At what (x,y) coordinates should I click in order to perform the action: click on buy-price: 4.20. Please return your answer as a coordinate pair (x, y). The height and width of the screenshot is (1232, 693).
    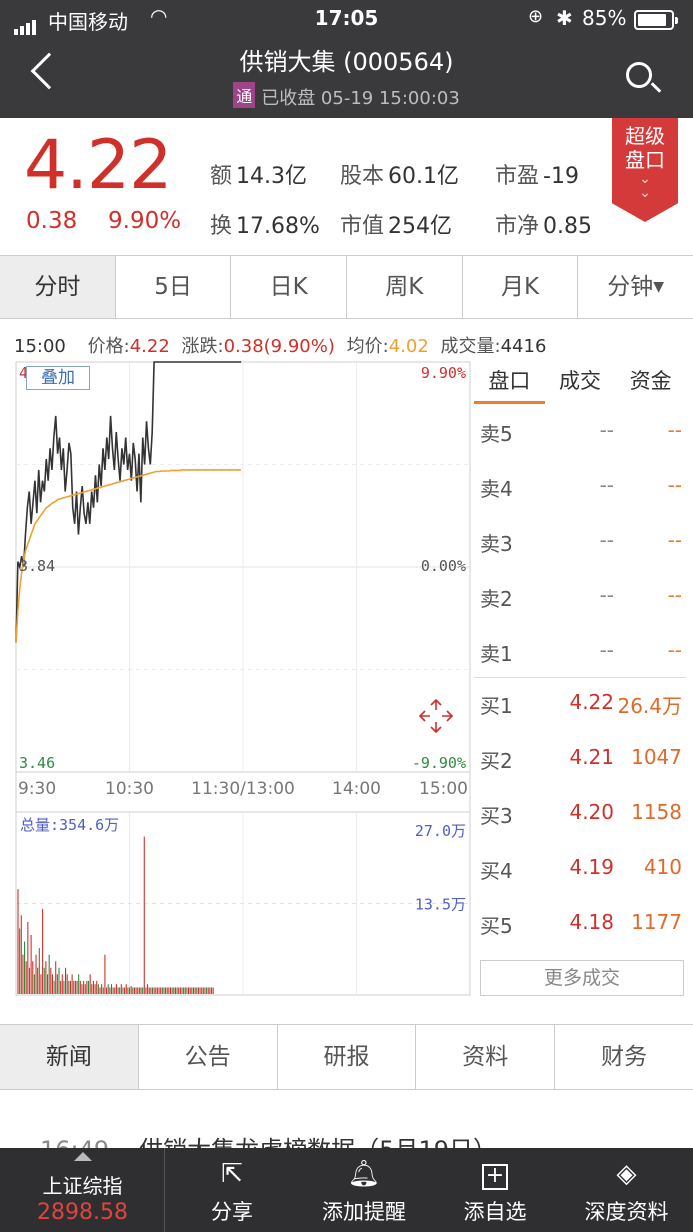
    Looking at the image, I should click on (591, 812).